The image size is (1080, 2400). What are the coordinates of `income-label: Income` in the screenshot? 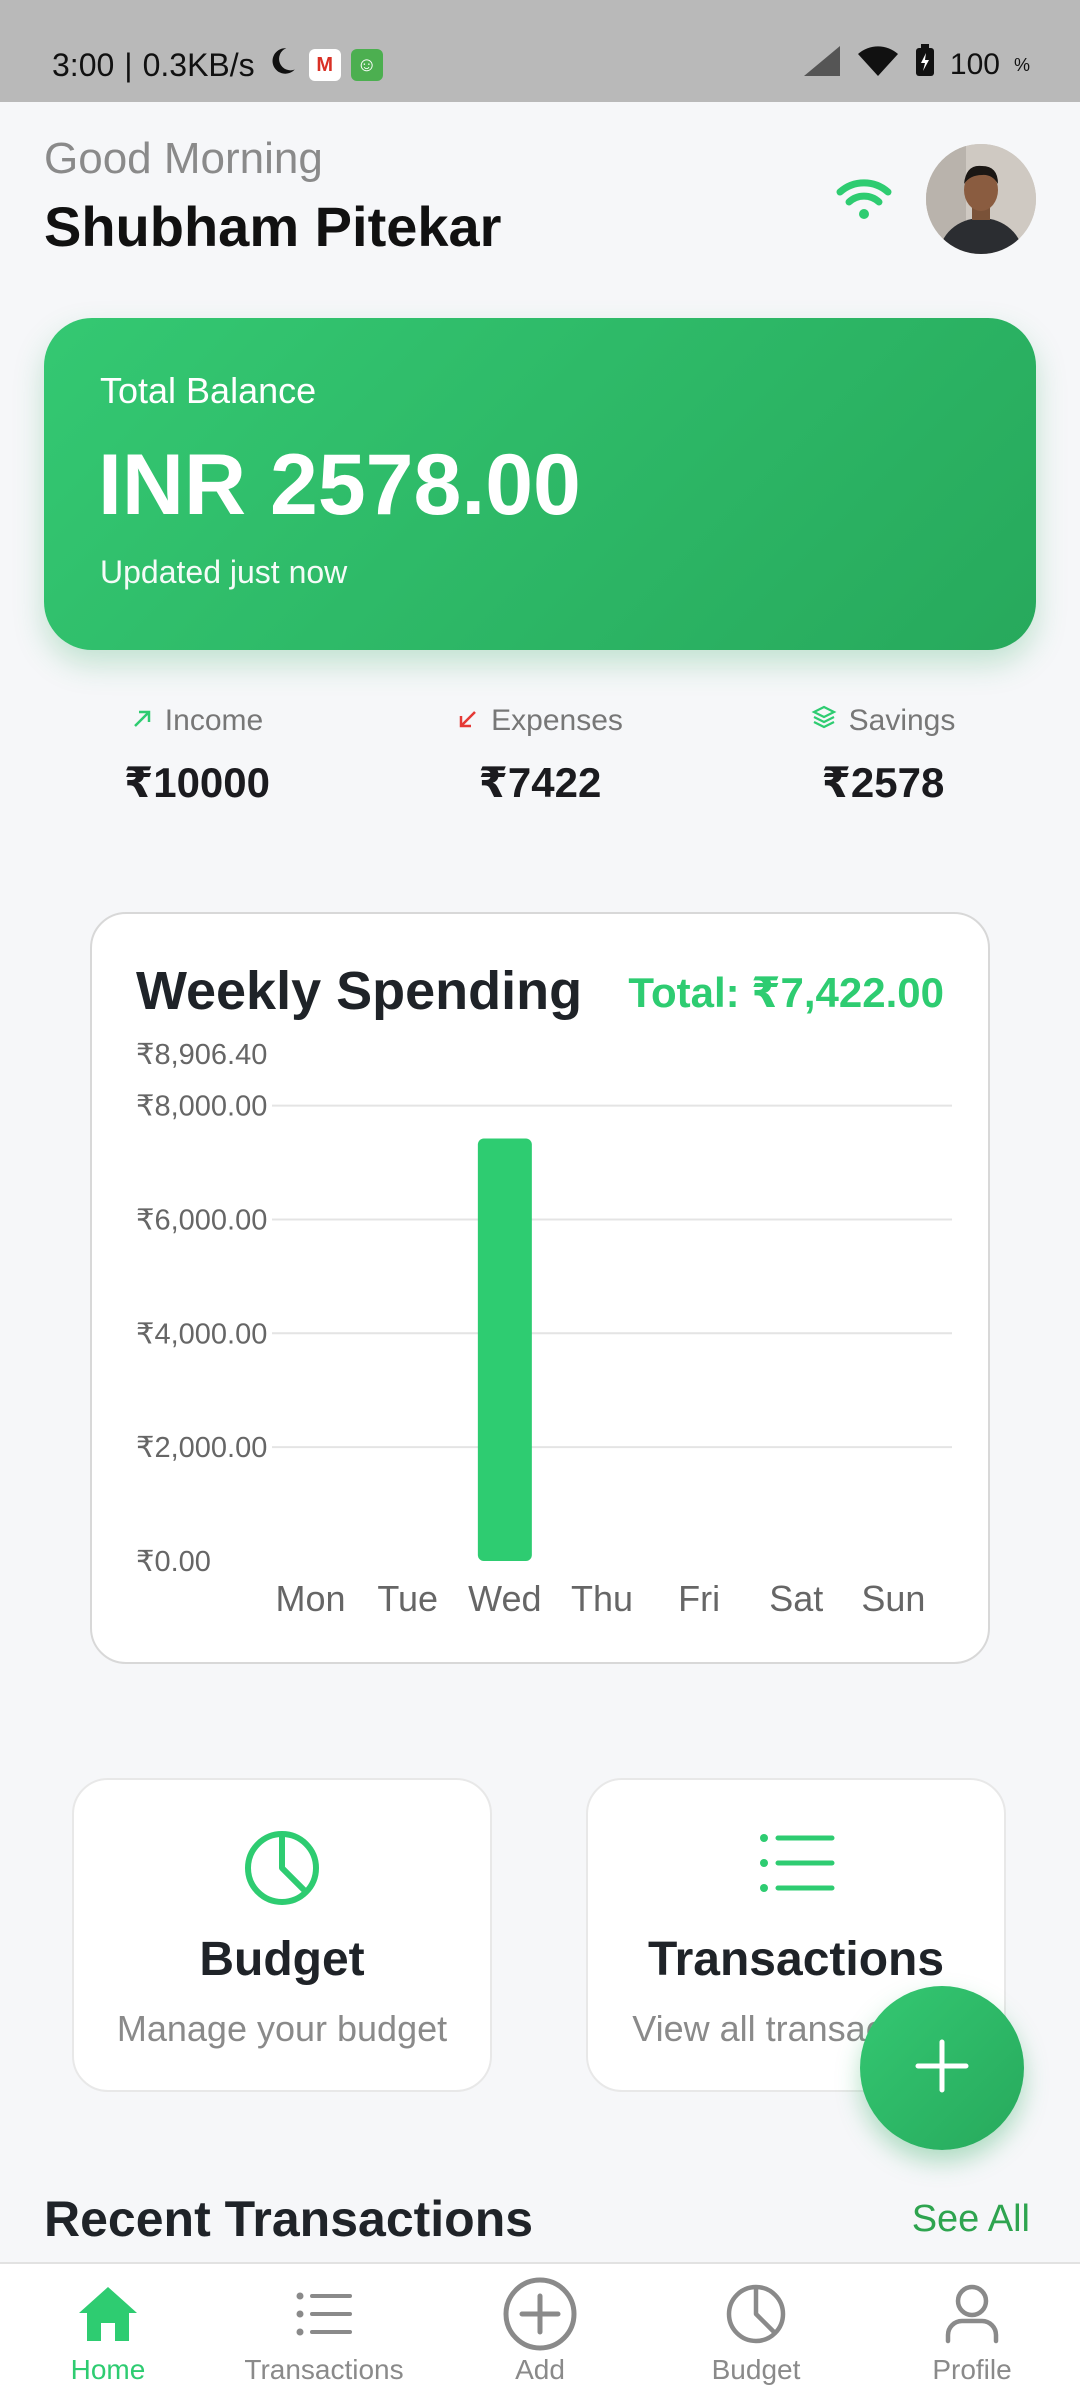 It's located at (214, 720).